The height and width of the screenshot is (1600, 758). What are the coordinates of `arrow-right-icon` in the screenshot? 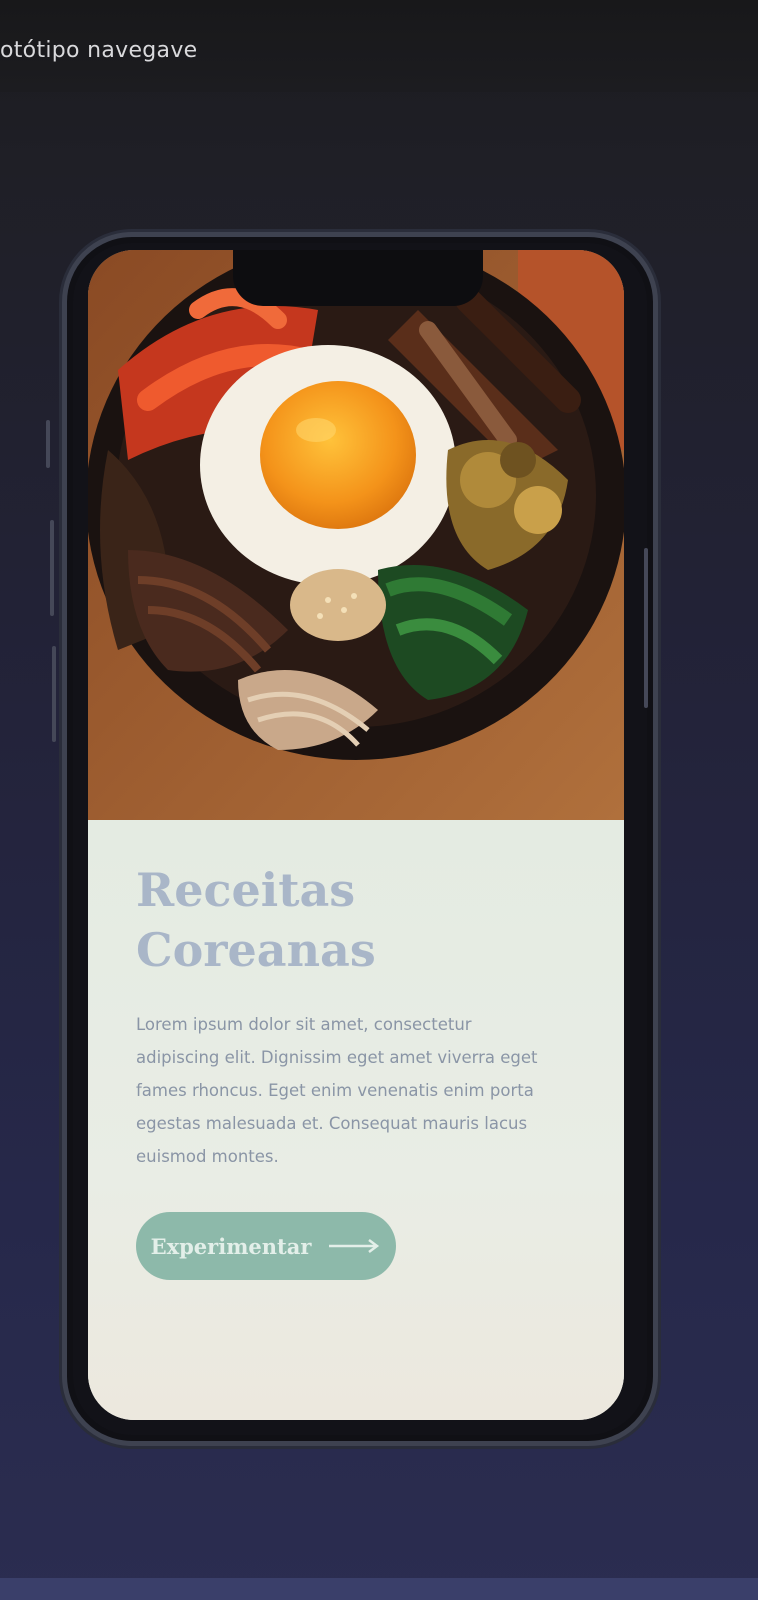 It's located at (354, 1246).